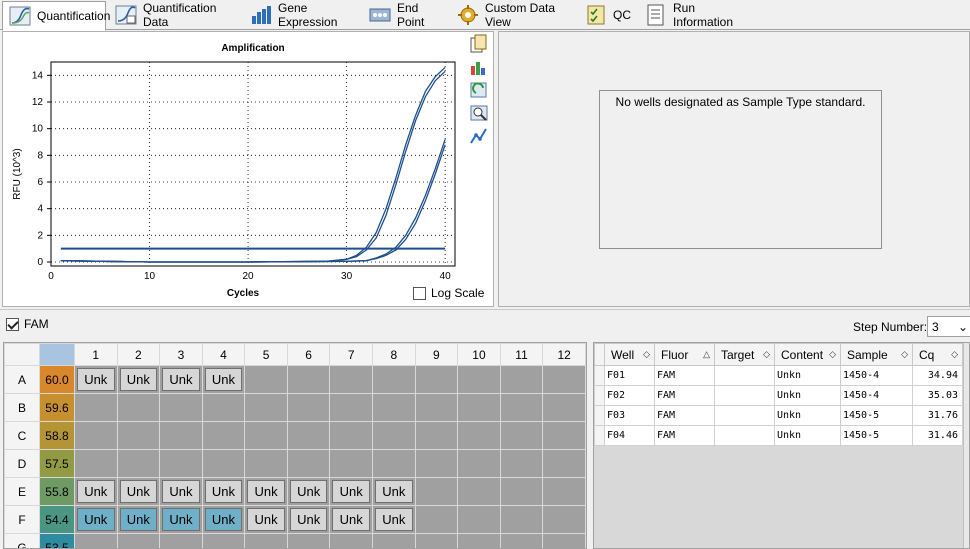 The width and height of the screenshot is (970, 549). Describe the element at coordinates (174, 15) in the screenshot. I see `tab-quantification-data: Quantification Data` at that location.